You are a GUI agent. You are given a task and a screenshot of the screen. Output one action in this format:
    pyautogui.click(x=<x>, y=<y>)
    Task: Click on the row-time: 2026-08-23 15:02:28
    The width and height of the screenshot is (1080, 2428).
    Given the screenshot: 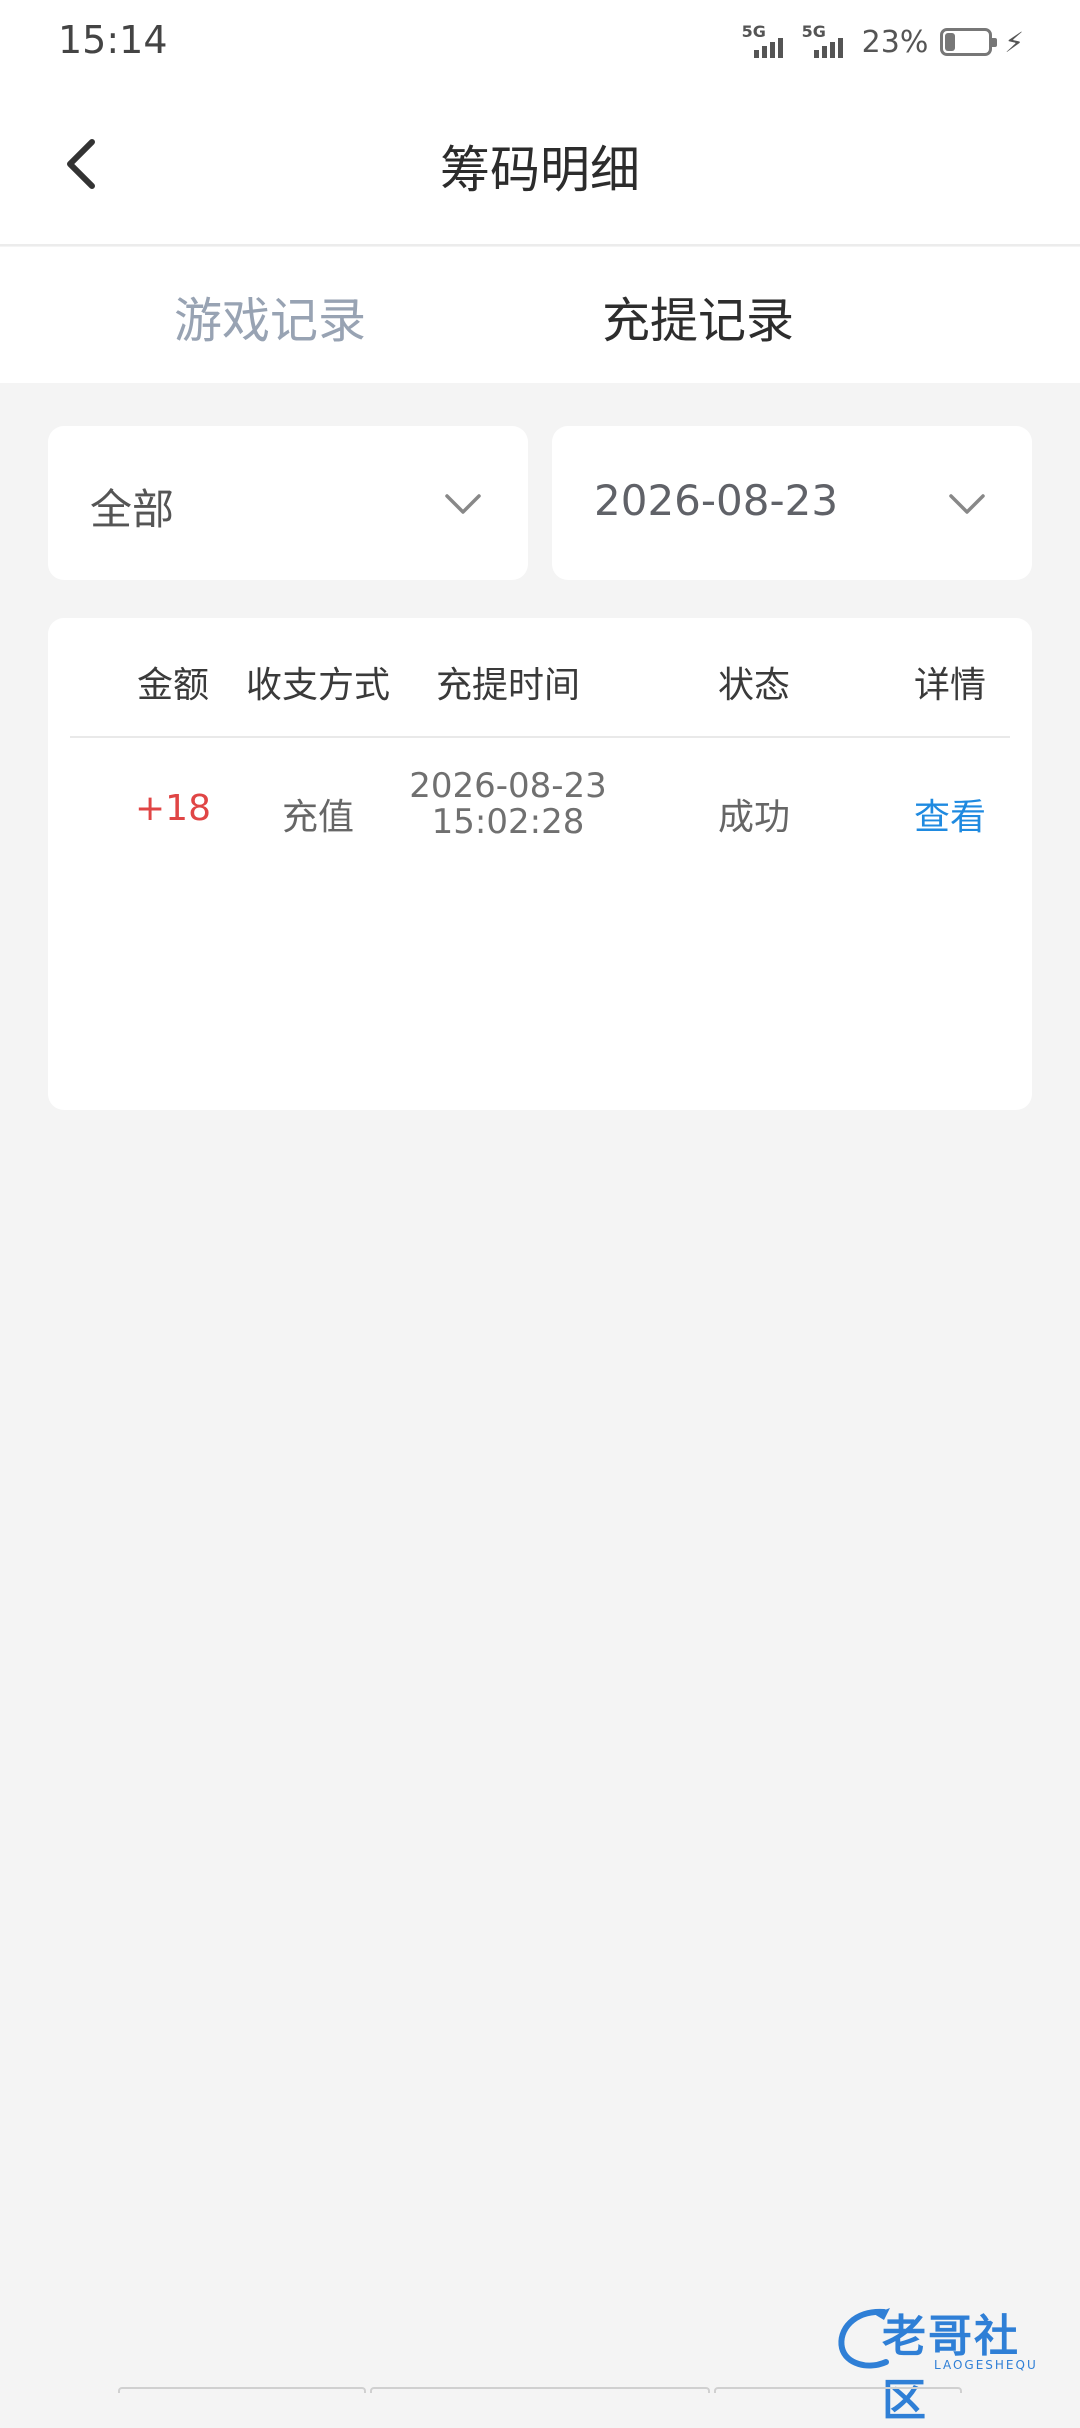 What is the action you would take?
    pyautogui.click(x=508, y=804)
    